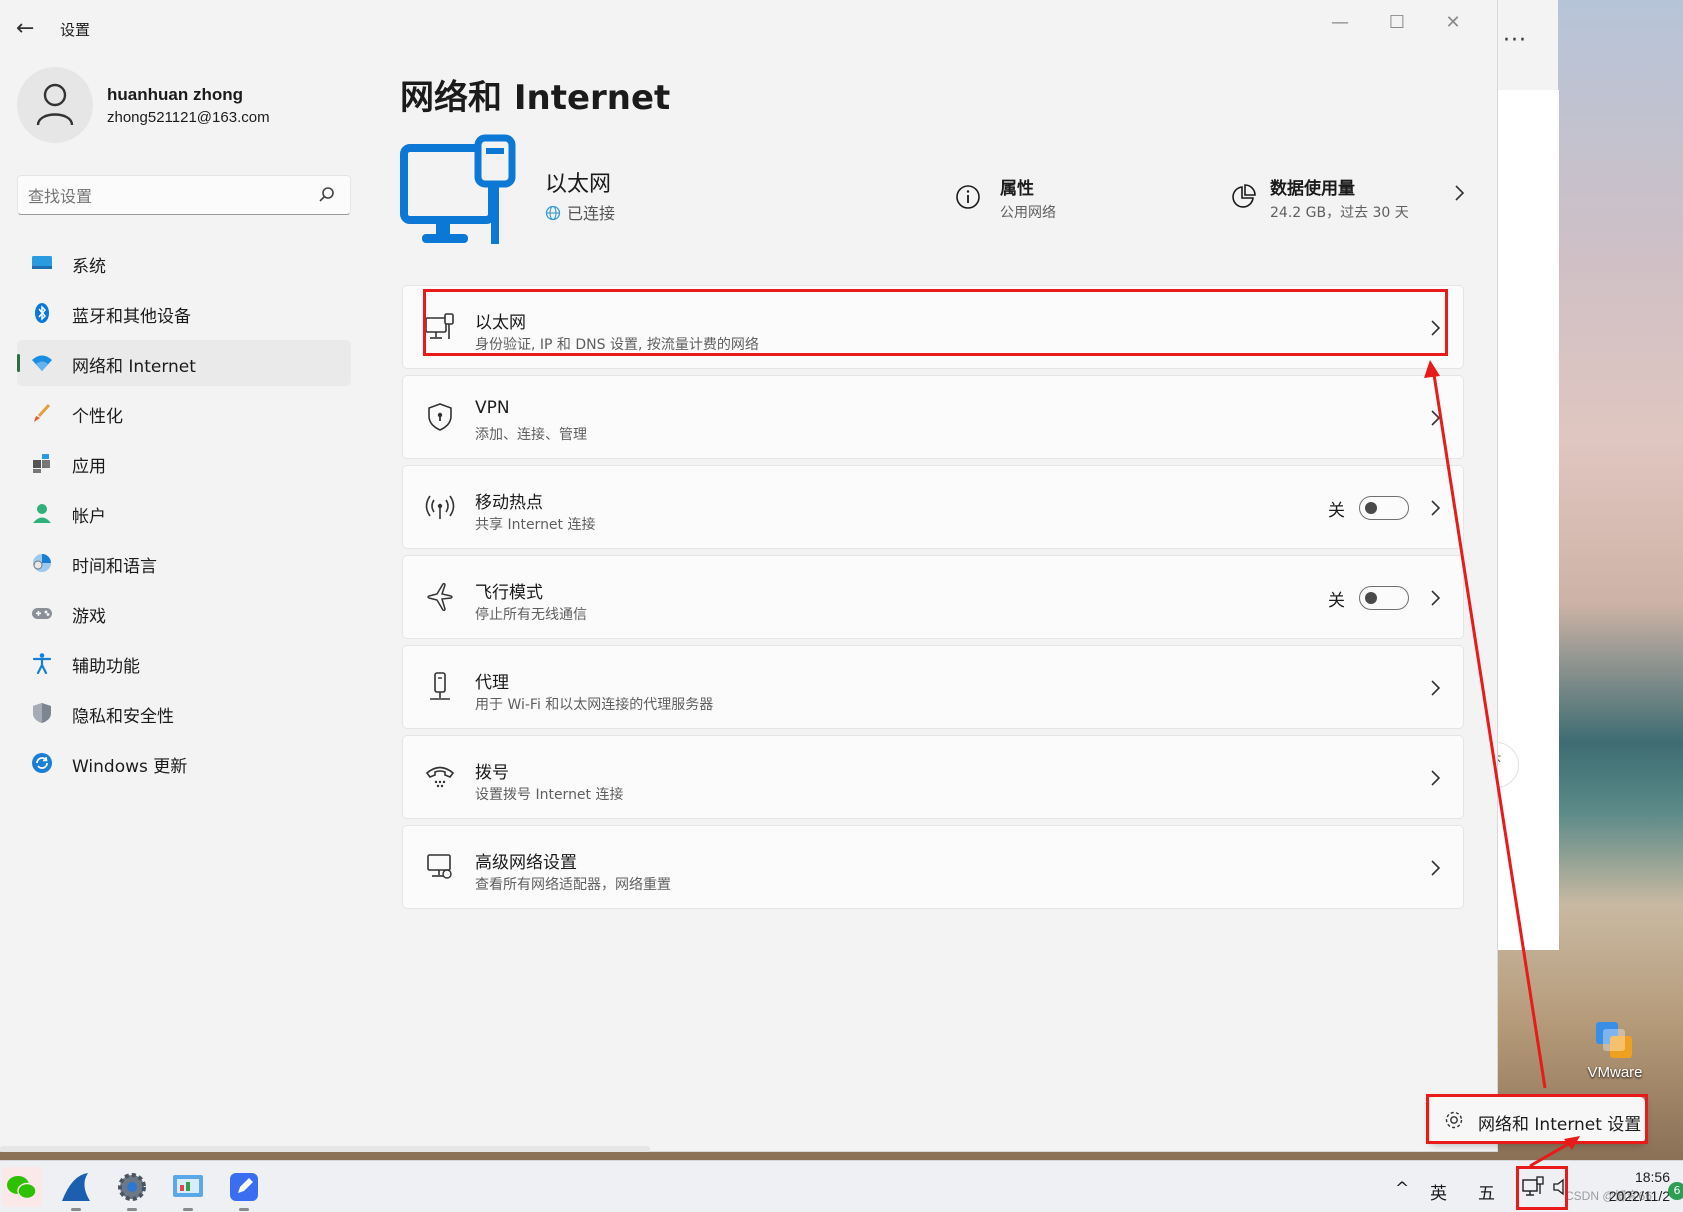 The image size is (1683, 1212). Describe the element at coordinates (1438, 1191) in the screenshot. I see `ime-language-indicator: 英` at that location.